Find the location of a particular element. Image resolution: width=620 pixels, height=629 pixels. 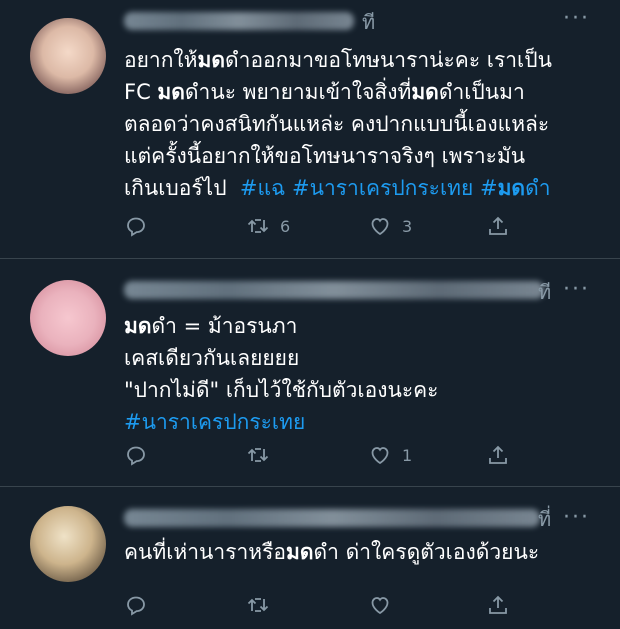

timestamp: ที่ is located at coordinates (544, 519).